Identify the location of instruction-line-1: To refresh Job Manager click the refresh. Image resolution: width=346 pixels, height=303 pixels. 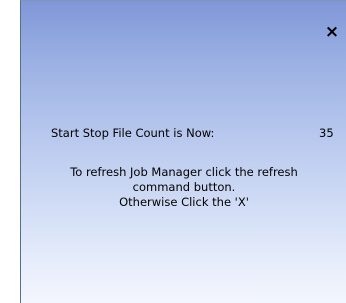
(184, 172).